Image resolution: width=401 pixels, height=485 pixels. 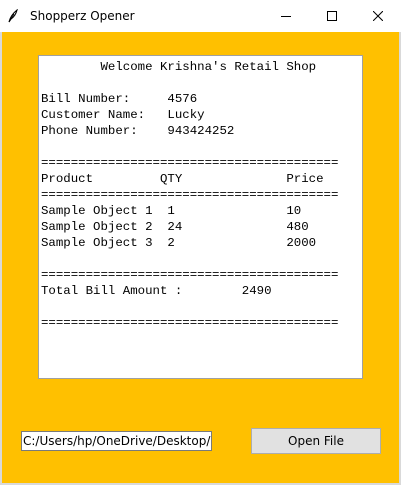 I want to click on title-bar: Shopperz Opener, so click(x=200, y=16).